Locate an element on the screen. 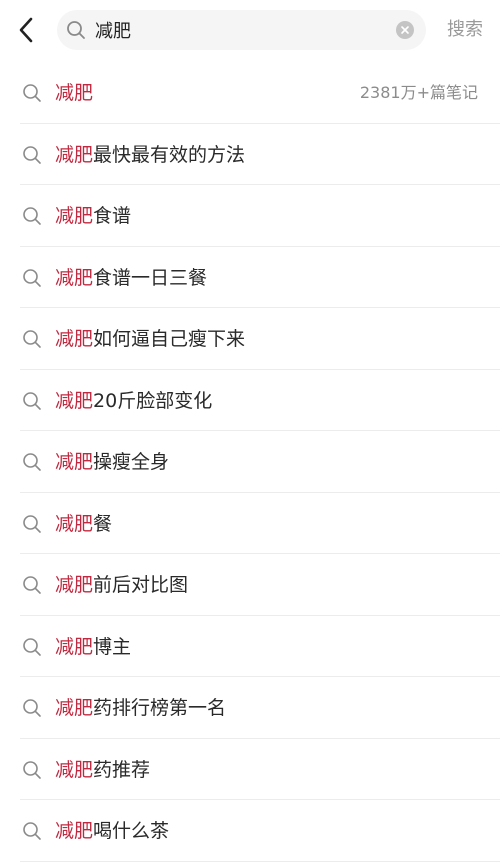 The height and width of the screenshot is (862, 500). chevron-left-icon is located at coordinates (26, 30).